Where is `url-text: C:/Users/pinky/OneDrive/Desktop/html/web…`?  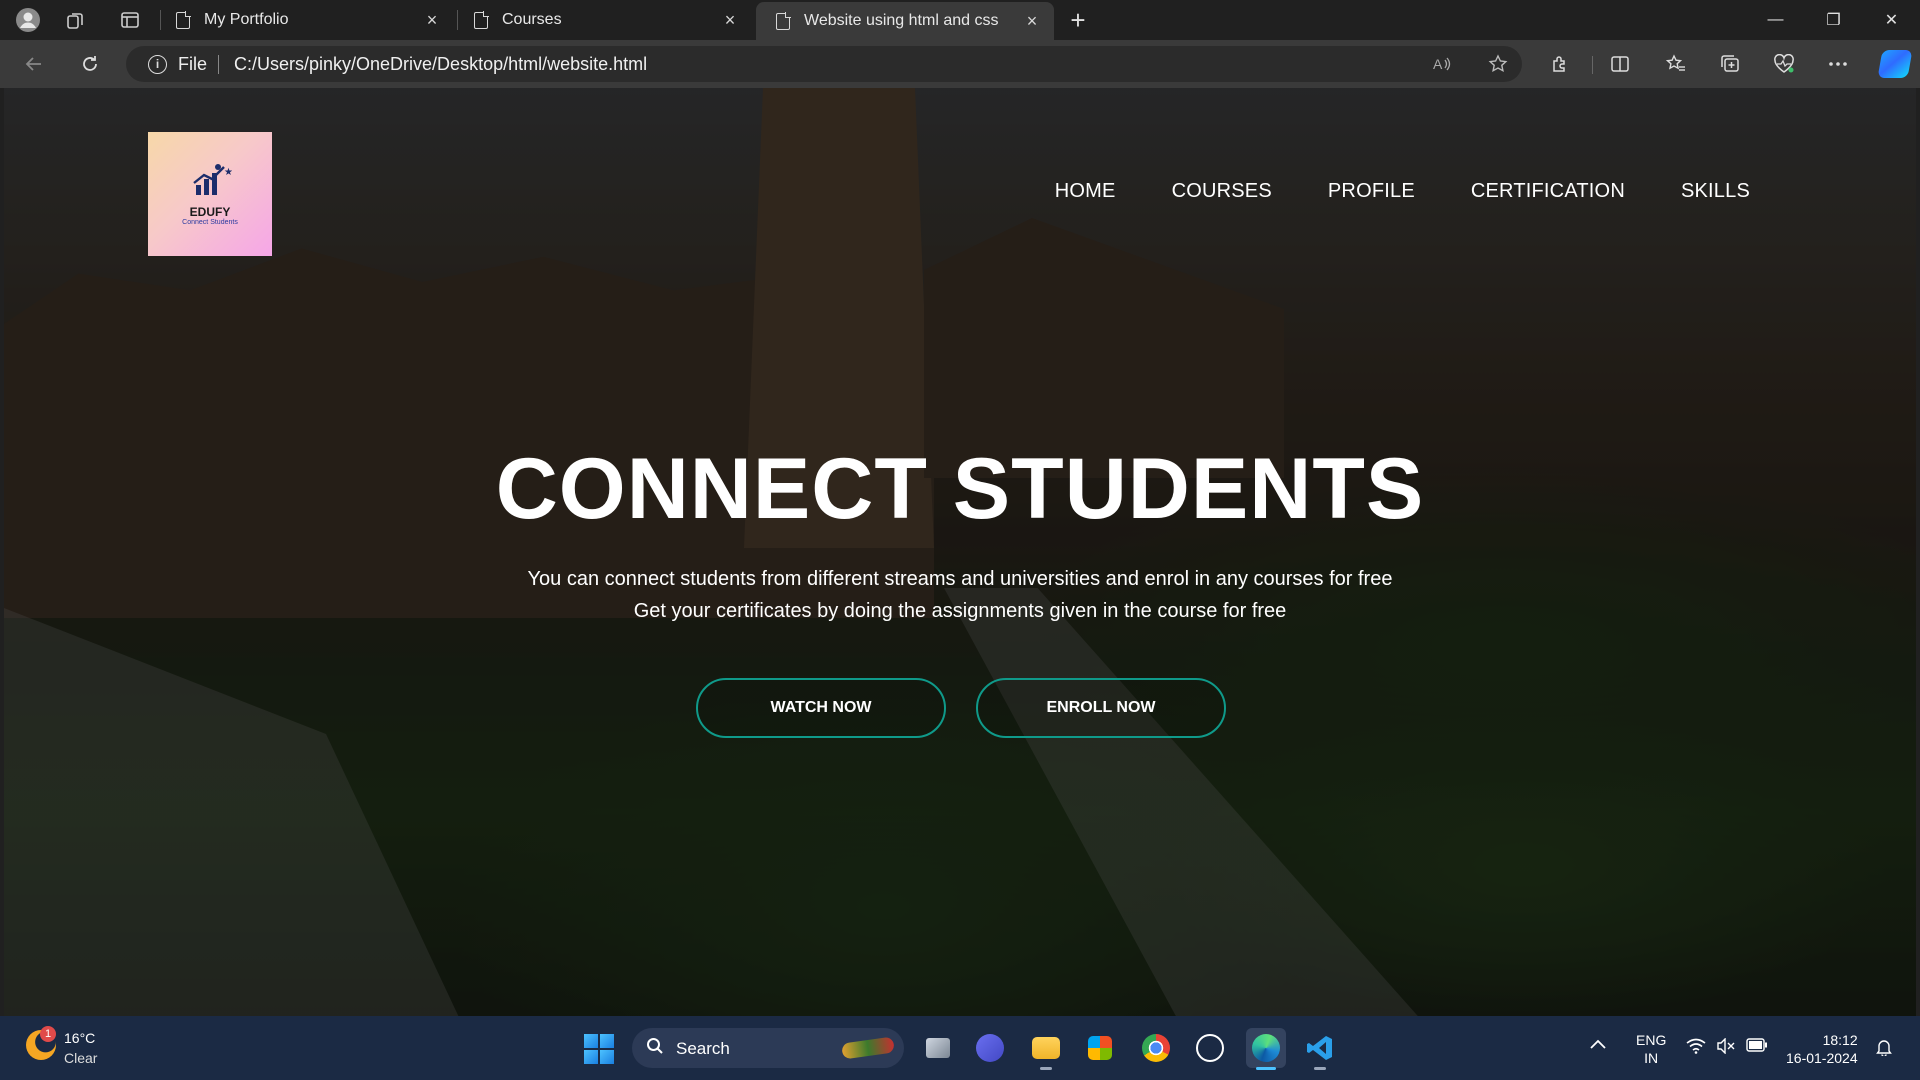
url-text: C:/Users/pinky/OneDrive/Desktop/html/web… is located at coordinates (440, 64).